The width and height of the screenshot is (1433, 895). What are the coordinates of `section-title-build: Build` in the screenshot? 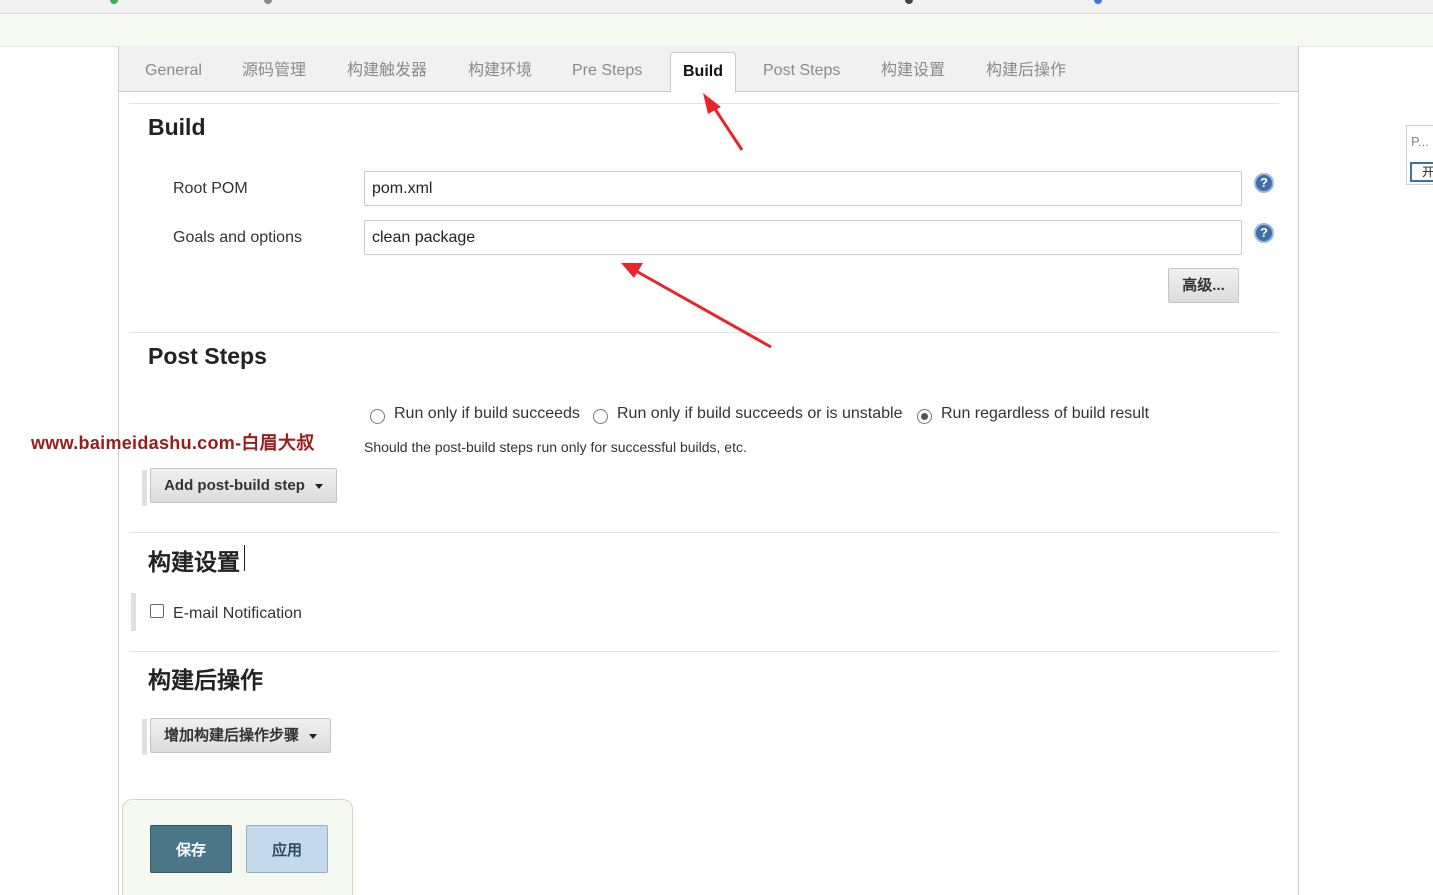 It's located at (177, 127).